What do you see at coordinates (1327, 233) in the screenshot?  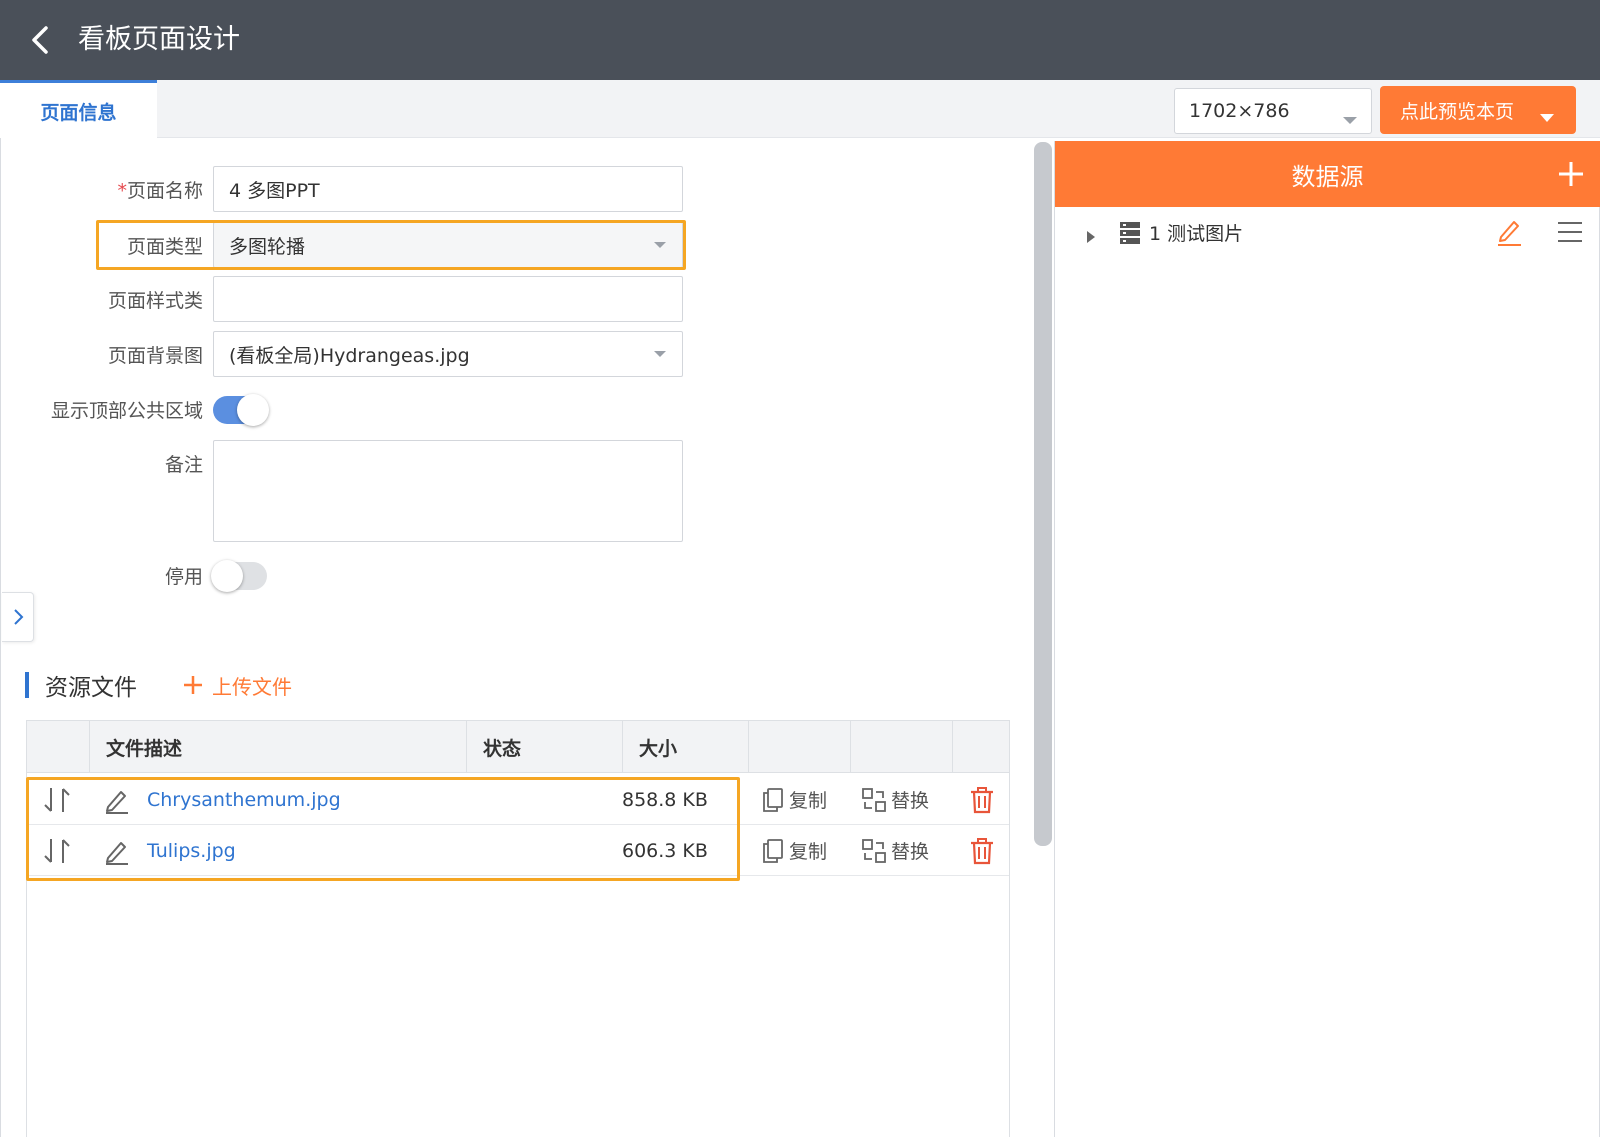 I see `datasource-item: 1 测试图片` at bounding box center [1327, 233].